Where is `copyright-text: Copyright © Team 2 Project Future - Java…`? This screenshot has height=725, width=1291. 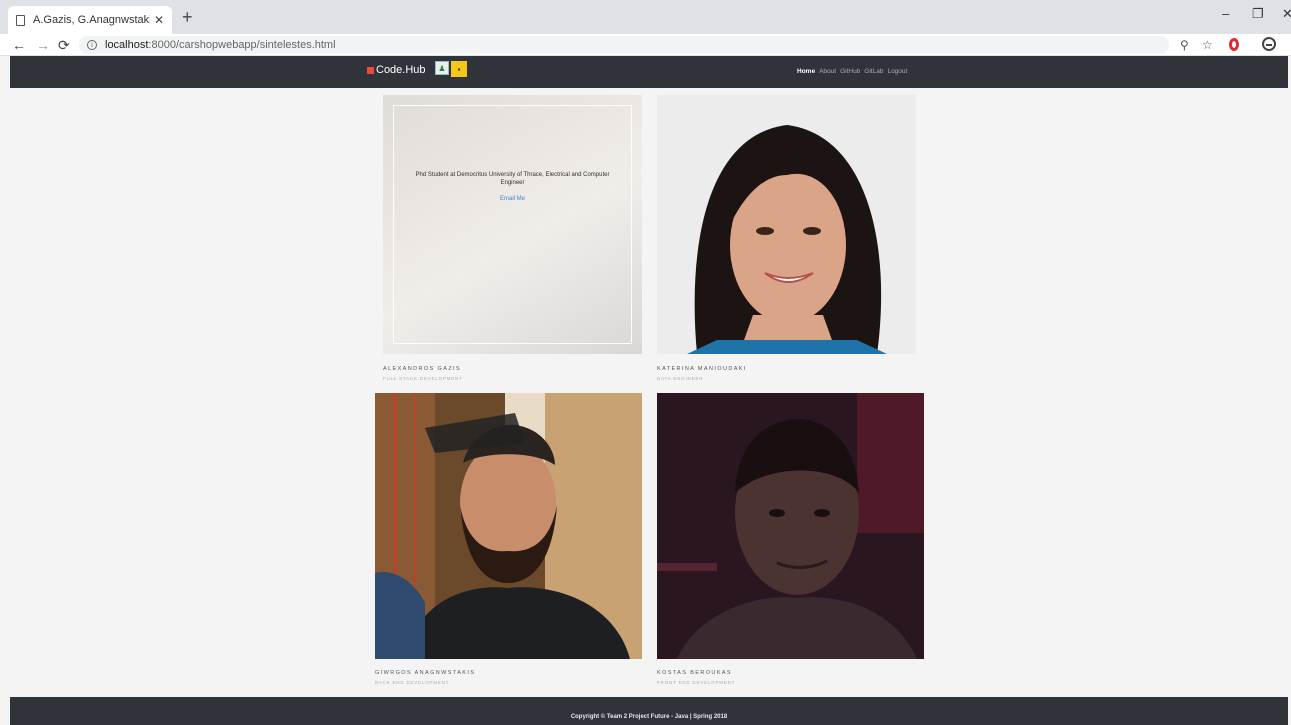 copyright-text: Copyright © Team 2 Project Future - Java… is located at coordinates (649, 717).